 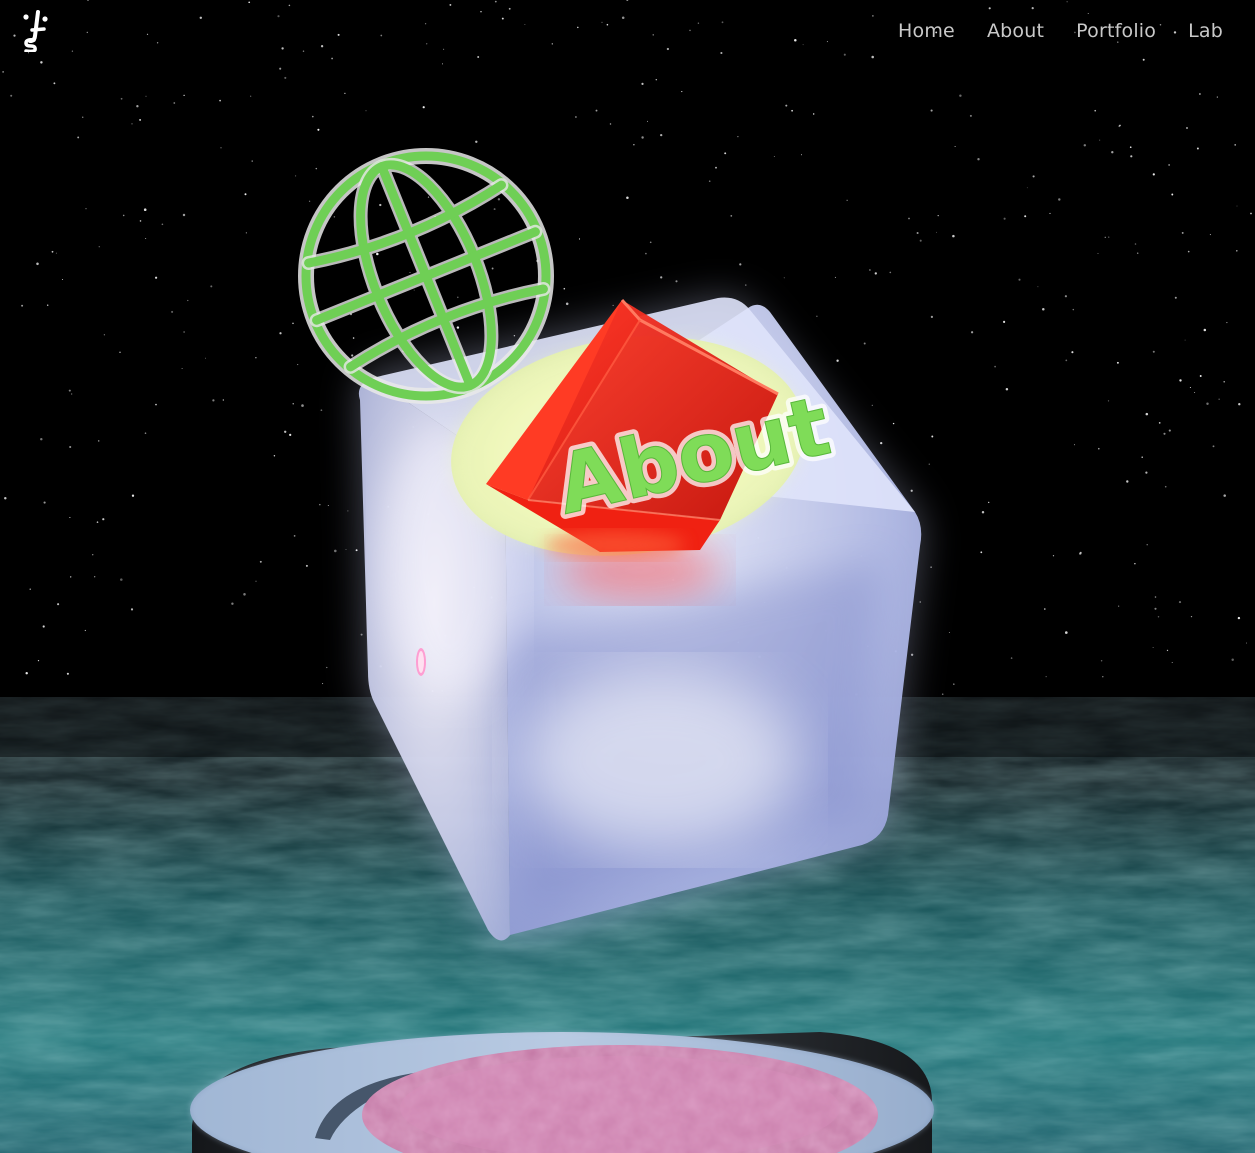 What do you see at coordinates (926, 31) in the screenshot?
I see `nav-link-home: Home` at bounding box center [926, 31].